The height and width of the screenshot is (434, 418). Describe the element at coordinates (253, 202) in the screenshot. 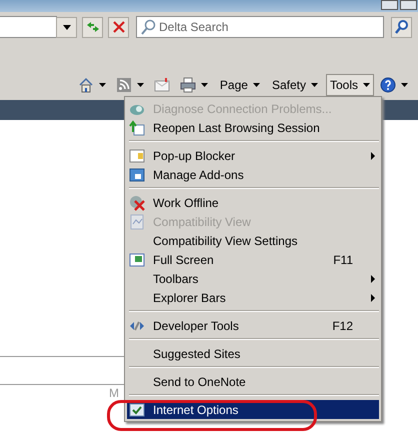

I see `menu-item: Work Offline` at that location.